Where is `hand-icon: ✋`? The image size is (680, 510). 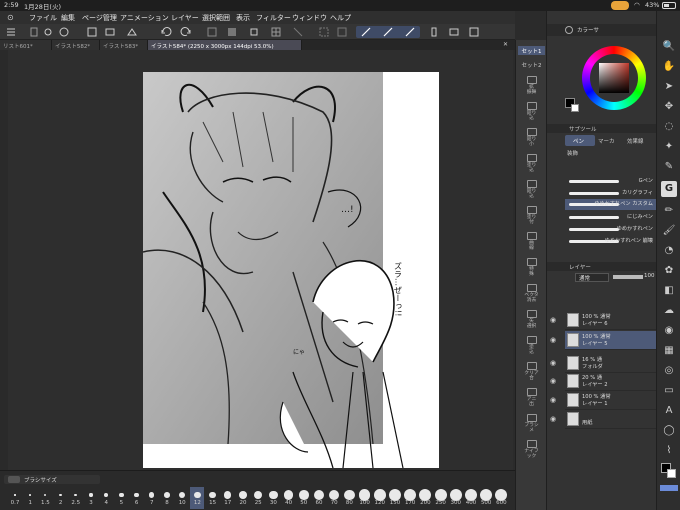
hand-icon: ✋ is located at coordinates (669, 67).